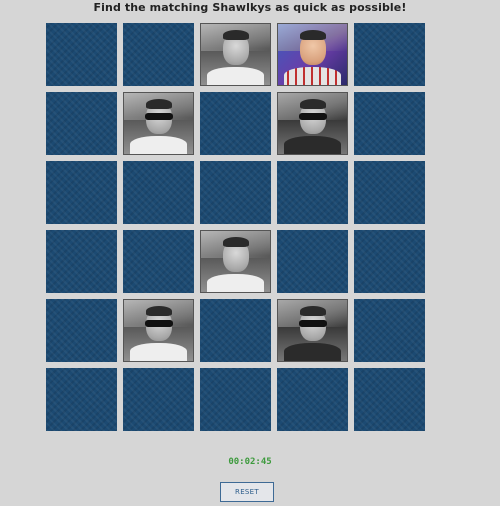 This screenshot has width=500, height=506. I want to click on game-timer: 00:02:45, so click(250, 462).